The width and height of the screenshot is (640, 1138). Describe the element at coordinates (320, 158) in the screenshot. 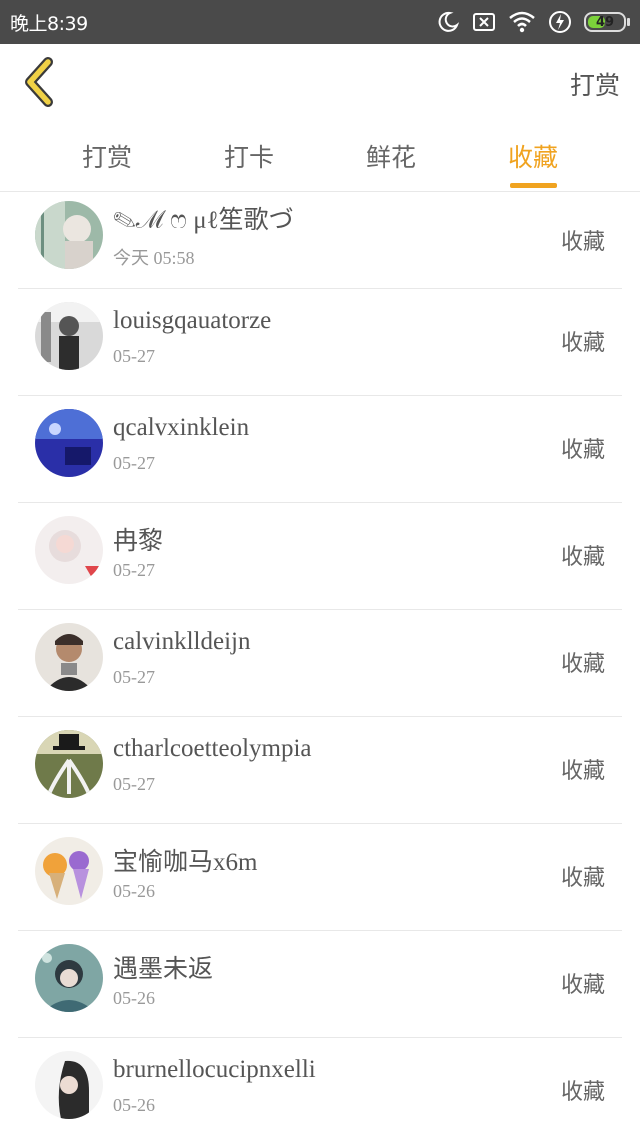

I see `tab-bar: 打赏 打卡 鲜花 收藏` at that location.